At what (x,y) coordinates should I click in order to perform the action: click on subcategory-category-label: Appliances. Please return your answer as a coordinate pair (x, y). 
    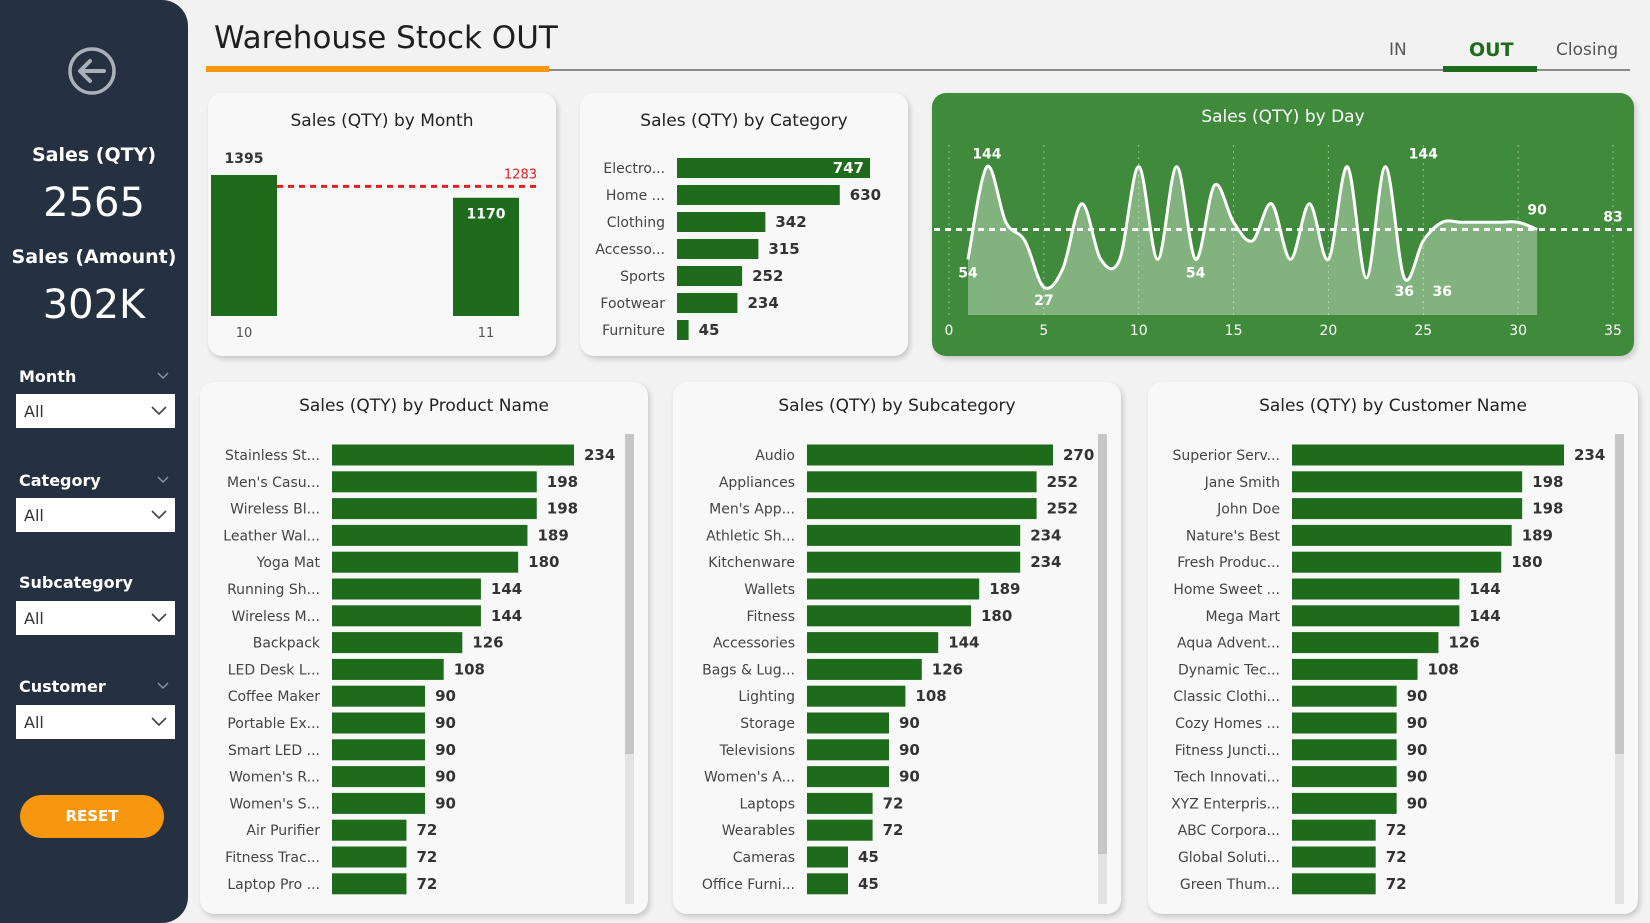
    Looking at the image, I should click on (757, 483).